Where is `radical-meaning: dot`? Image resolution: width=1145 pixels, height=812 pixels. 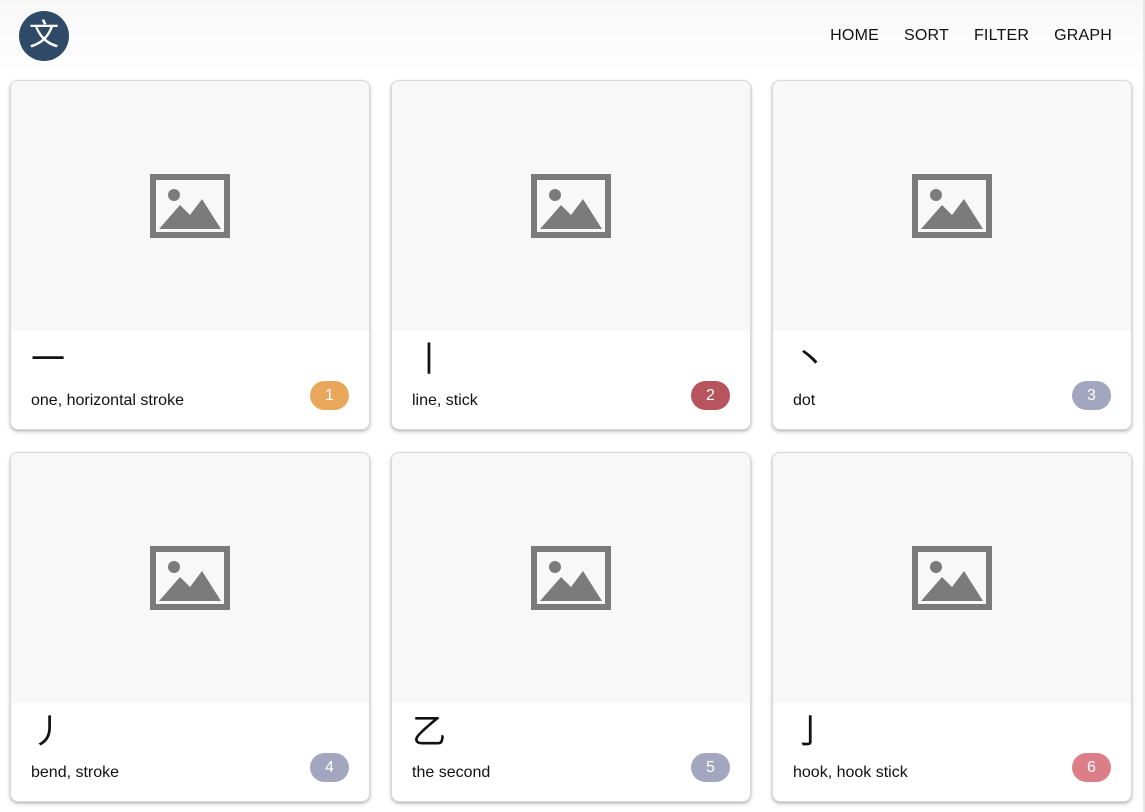
radical-meaning: dot is located at coordinates (804, 400).